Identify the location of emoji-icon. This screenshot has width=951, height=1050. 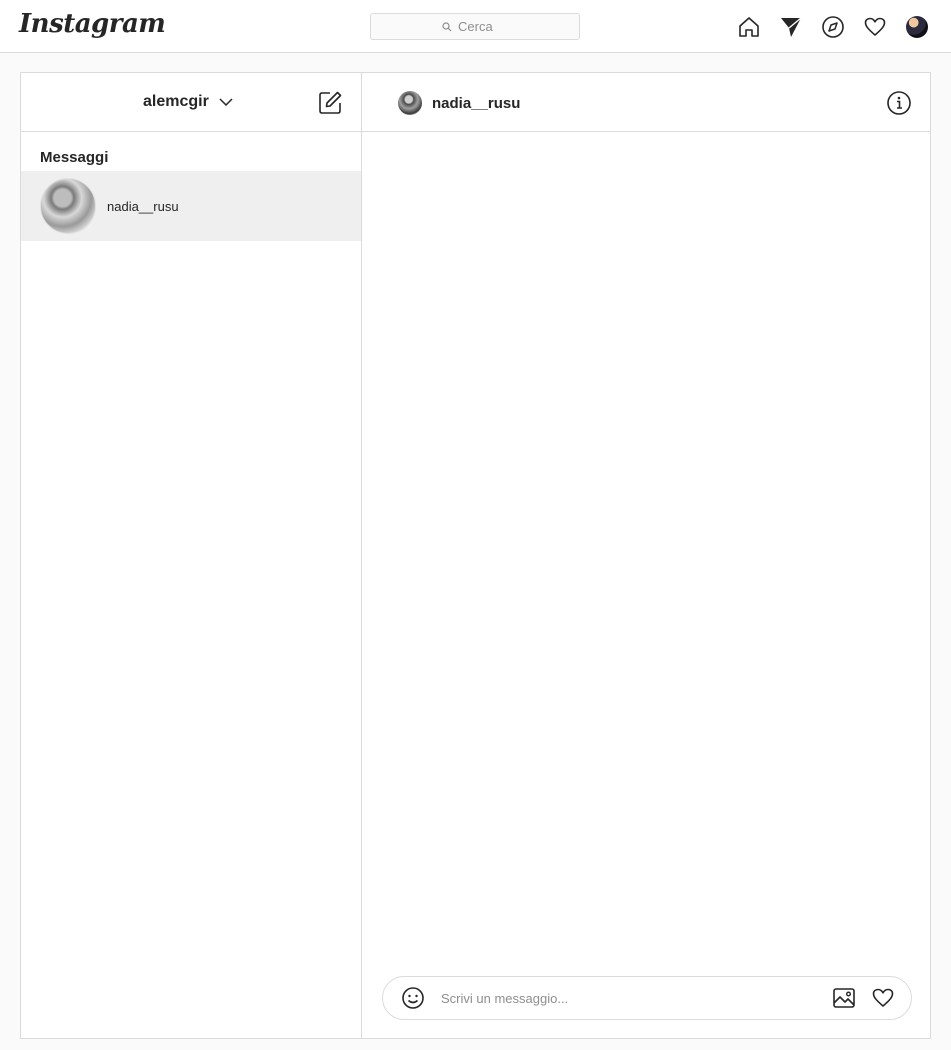
(413, 998).